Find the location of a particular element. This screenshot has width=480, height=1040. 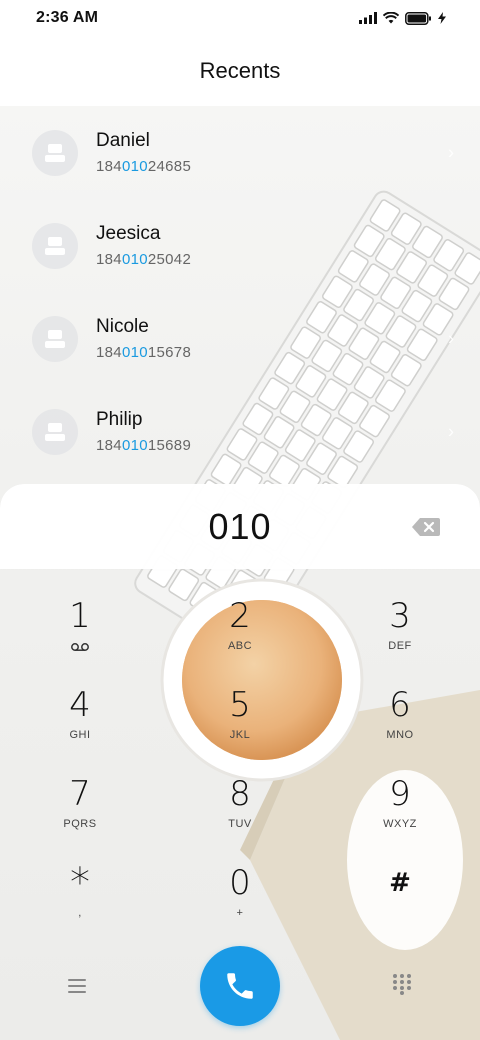

key-digit: 0 is located at coordinates (240, 883).